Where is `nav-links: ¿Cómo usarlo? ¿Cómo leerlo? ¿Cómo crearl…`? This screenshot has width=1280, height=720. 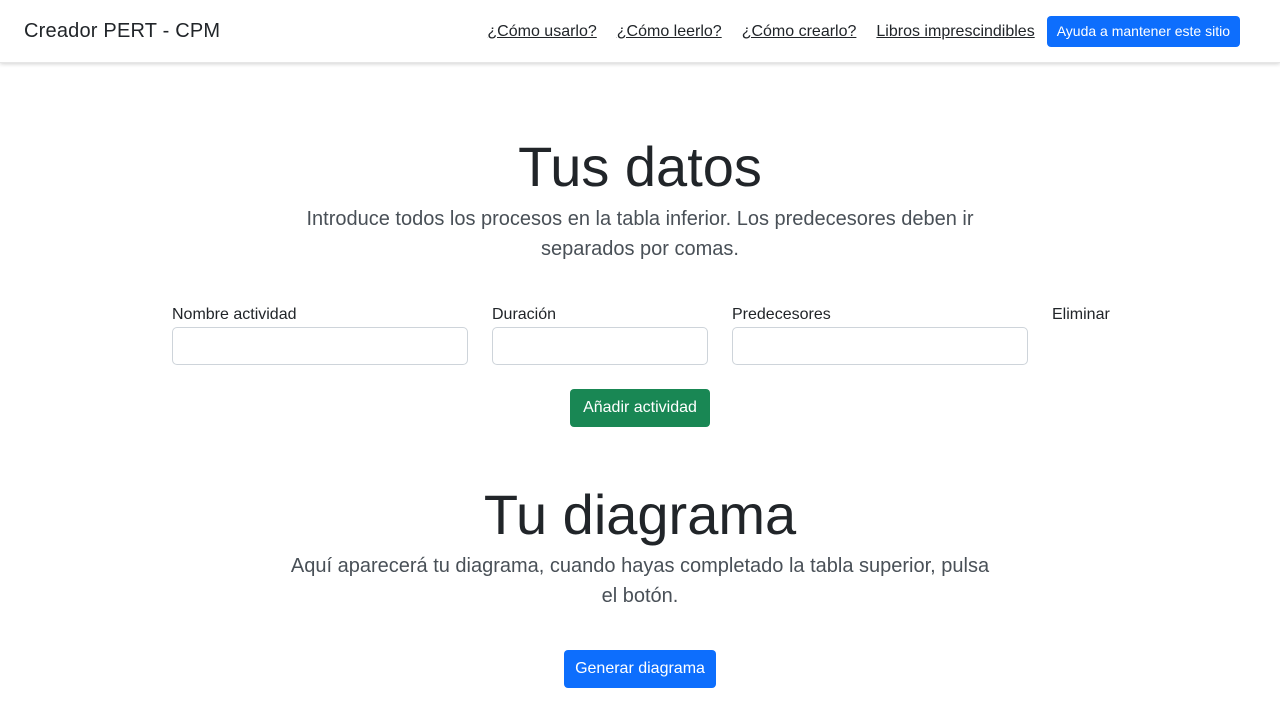
nav-links: ¿Cómo usarlo? ¿Cómo leerlo? ¿Cómo crearl… is located at coordinates (863, 31).